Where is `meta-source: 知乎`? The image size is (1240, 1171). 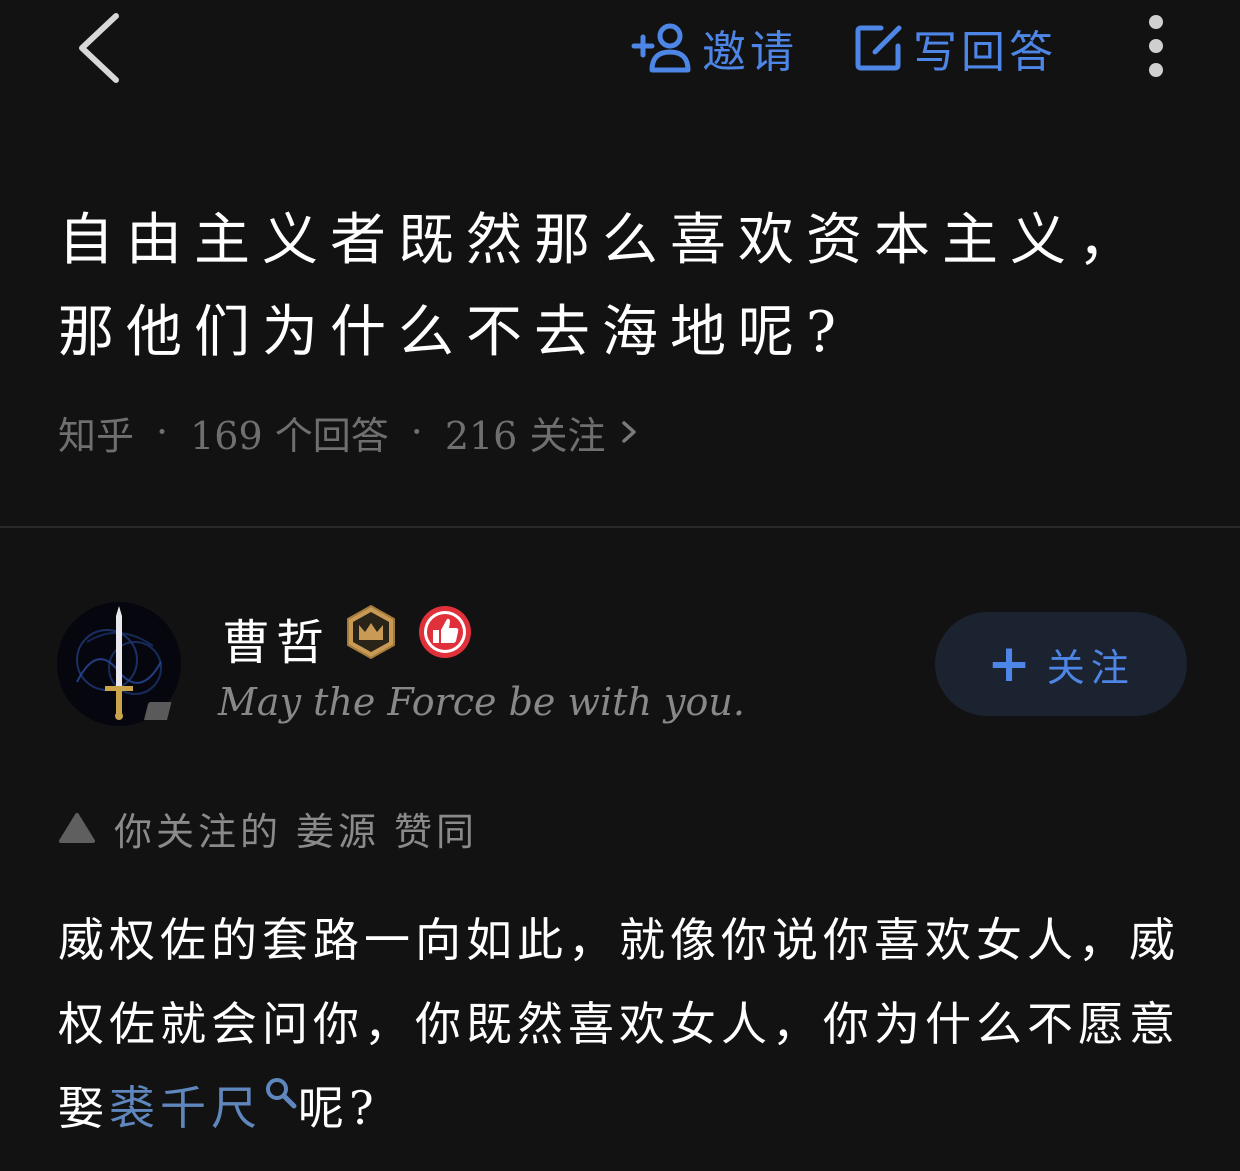
meta-source: 知乎 is located at coordinates (96, 435).